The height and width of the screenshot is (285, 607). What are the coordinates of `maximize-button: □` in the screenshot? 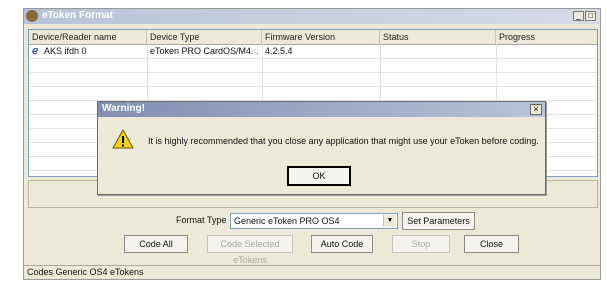 It's located at (590, 16).